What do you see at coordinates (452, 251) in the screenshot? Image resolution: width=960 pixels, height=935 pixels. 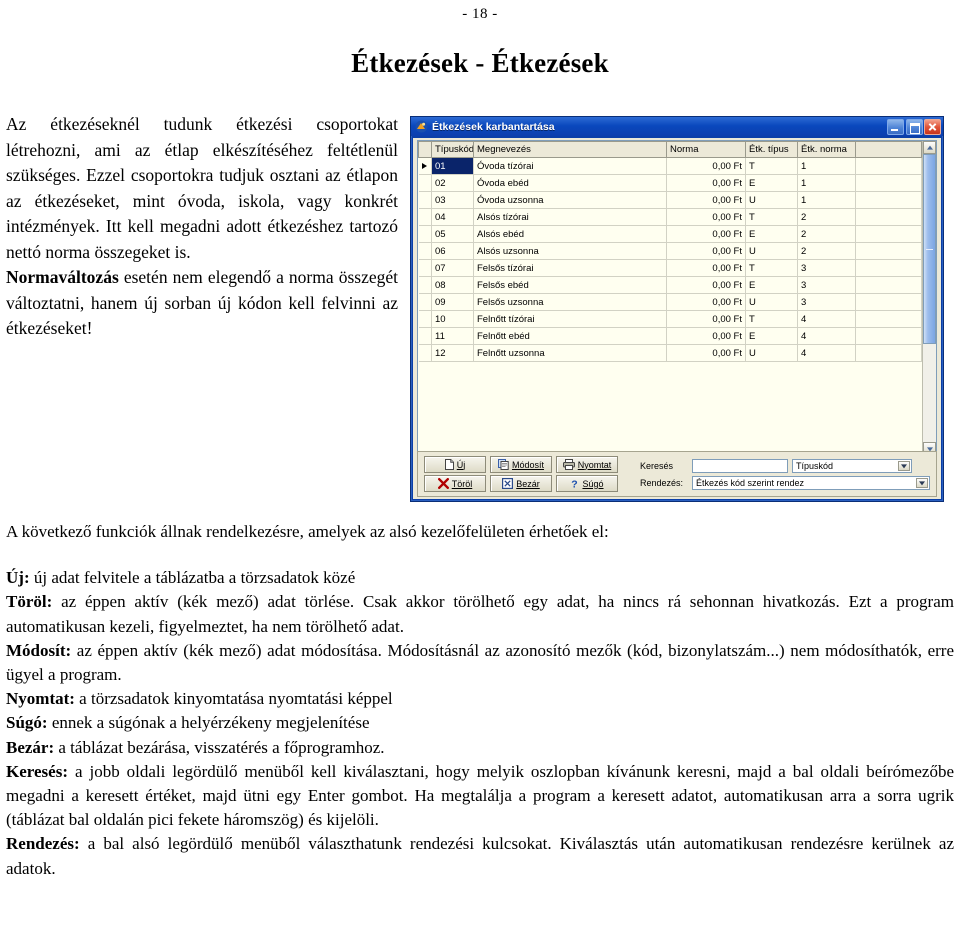 I see `cell-tipuskod: 06` at bounding box center [452, 251].